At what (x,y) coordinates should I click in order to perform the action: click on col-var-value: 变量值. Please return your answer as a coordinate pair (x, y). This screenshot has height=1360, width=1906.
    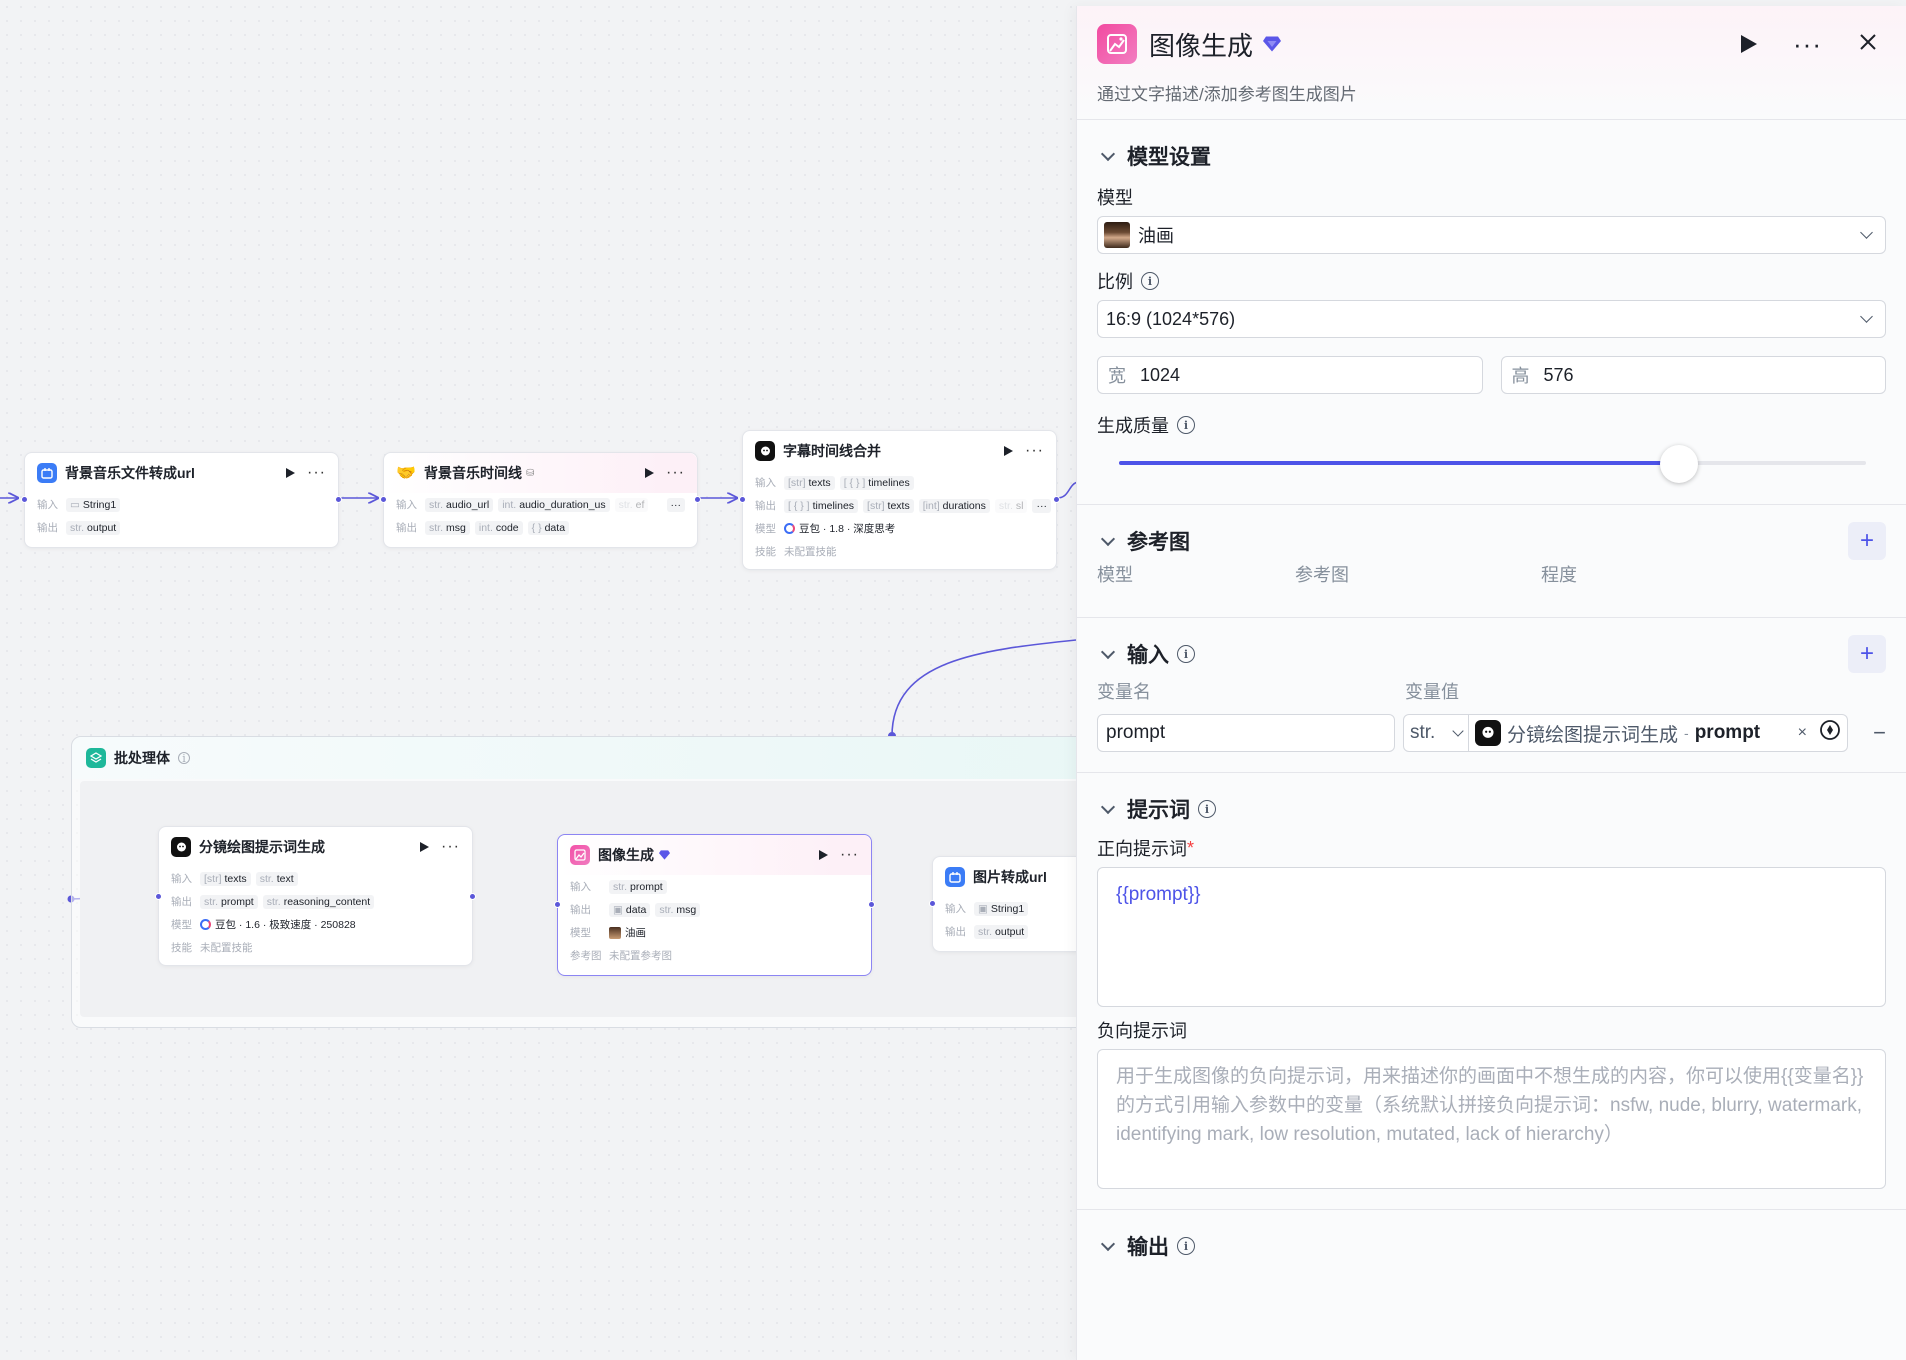
    Looking at the image, I should click on (1432, 692).